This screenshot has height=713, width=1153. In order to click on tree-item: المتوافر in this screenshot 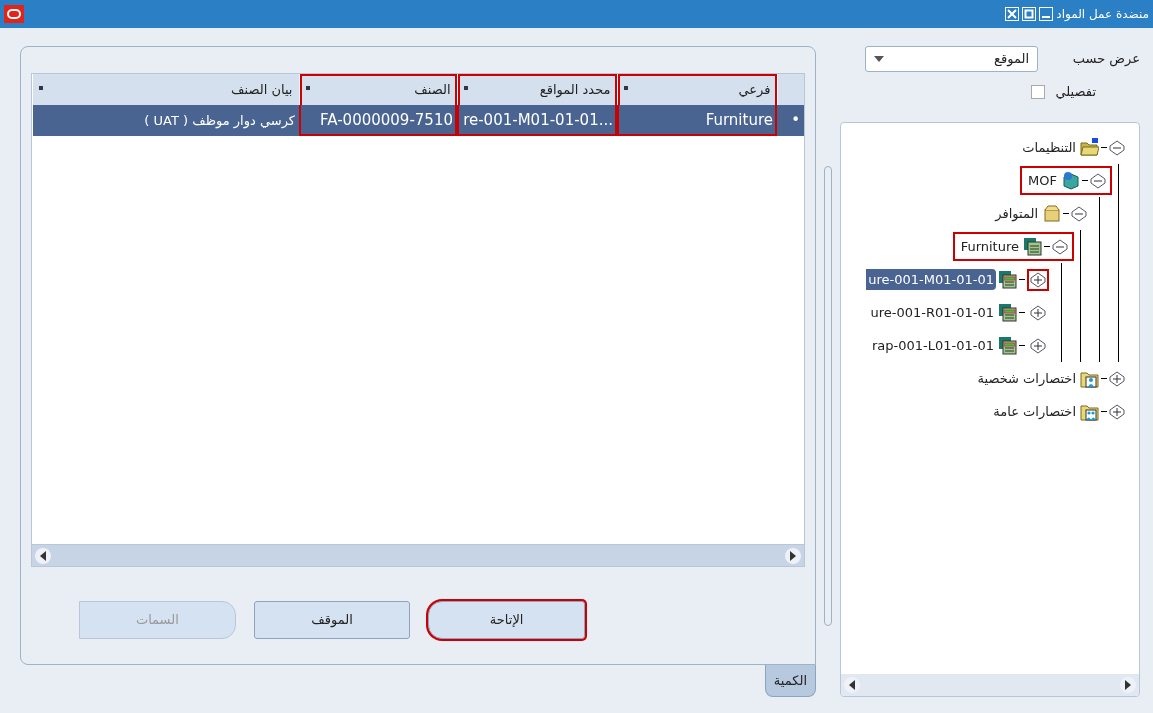, I will do `click(1016, 213)`.